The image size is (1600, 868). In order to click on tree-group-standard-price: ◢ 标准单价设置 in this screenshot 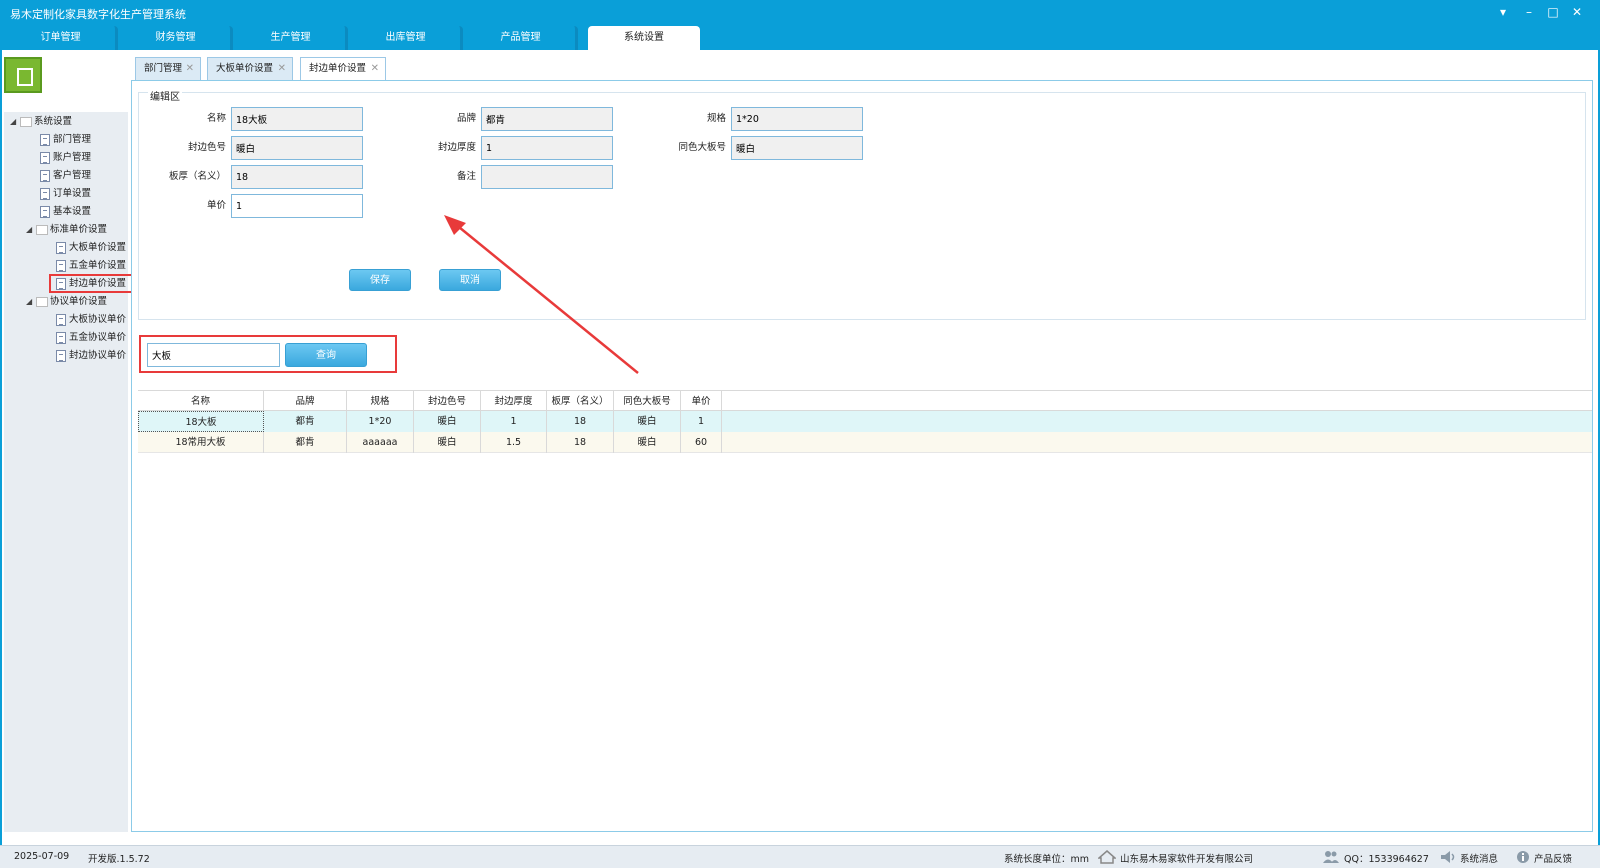, I will do `click(66, 230)`.